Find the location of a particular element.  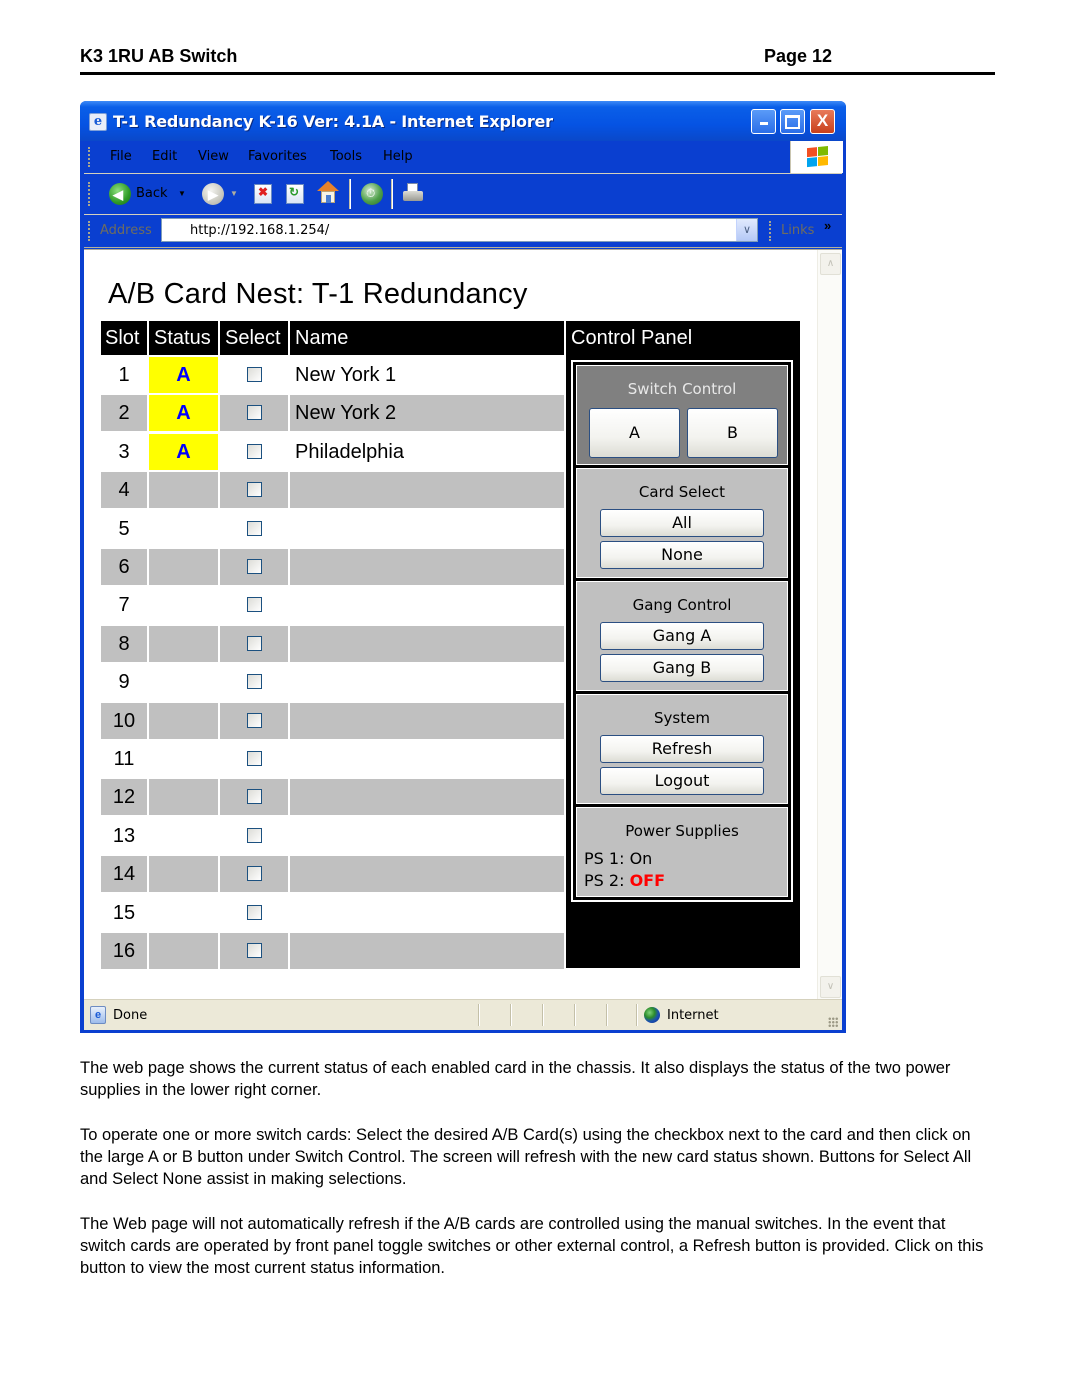

print-icon is located at coordinates (413, 194).